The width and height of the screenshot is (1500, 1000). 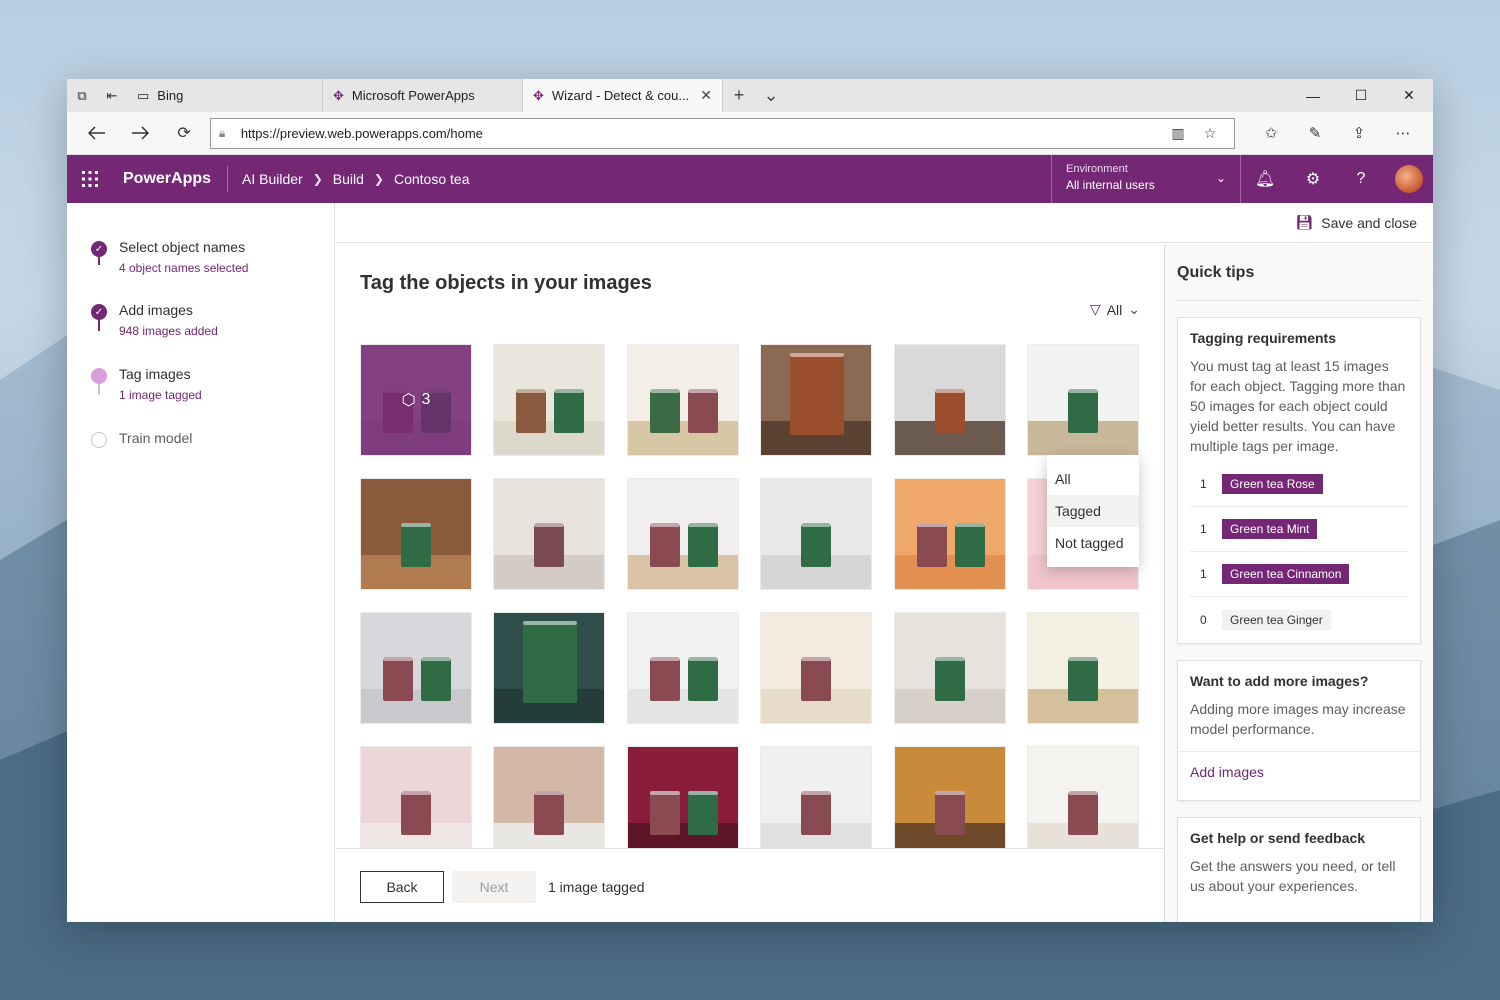 What do you see at coordinates (171, 179) in the screenshot?
I see `app-brand: PowerApps` at bounding box center [171, 179].